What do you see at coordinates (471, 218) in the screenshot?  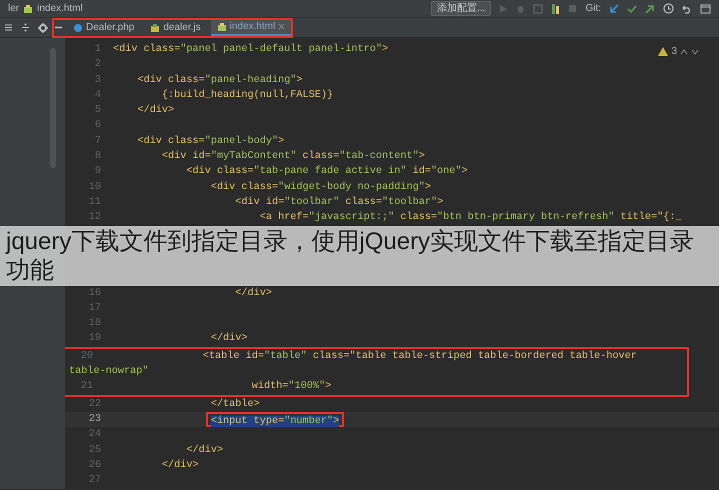 I see `code-line: <a href="javascript:;" class="btn btn-primary btn-refresh" title="{:_` at bounding box center [471, 218].